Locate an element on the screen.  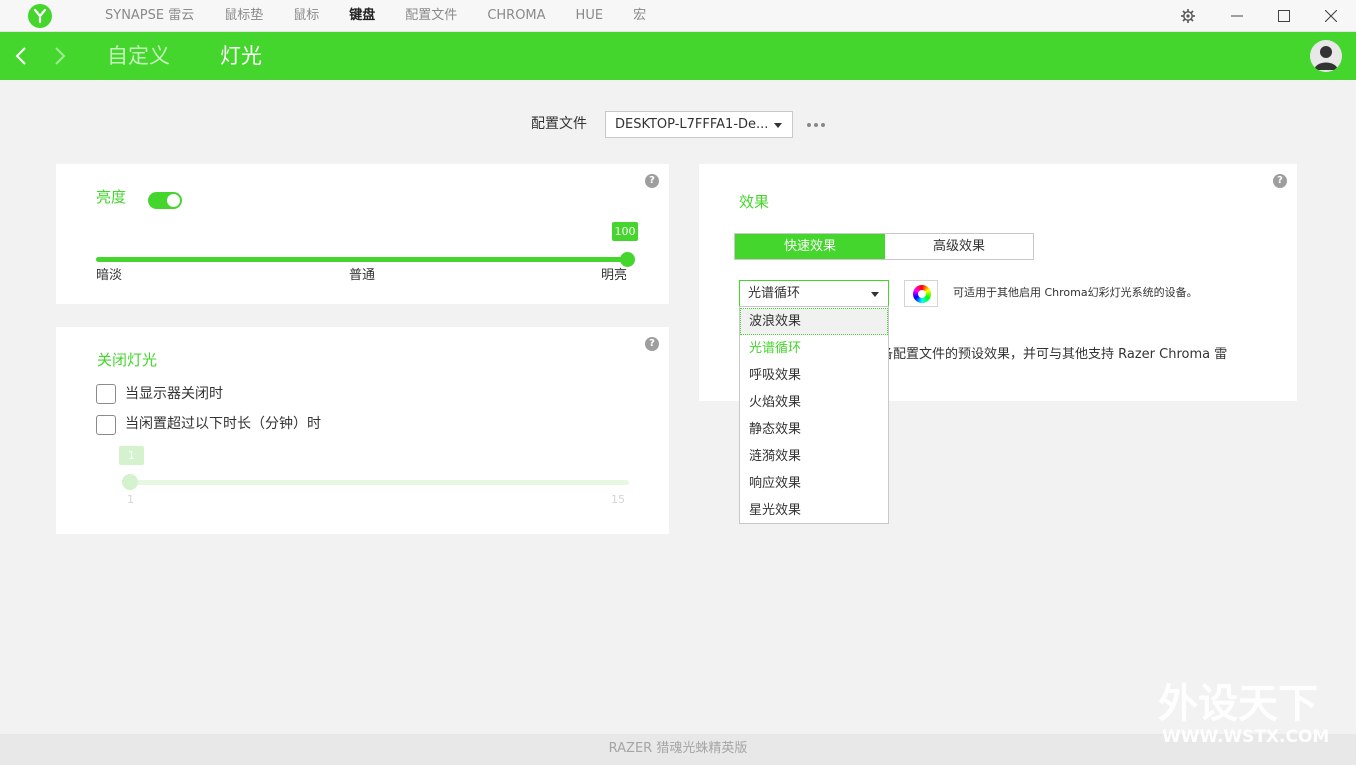
user-avatar-icon is located at coordinates (1326, 56).